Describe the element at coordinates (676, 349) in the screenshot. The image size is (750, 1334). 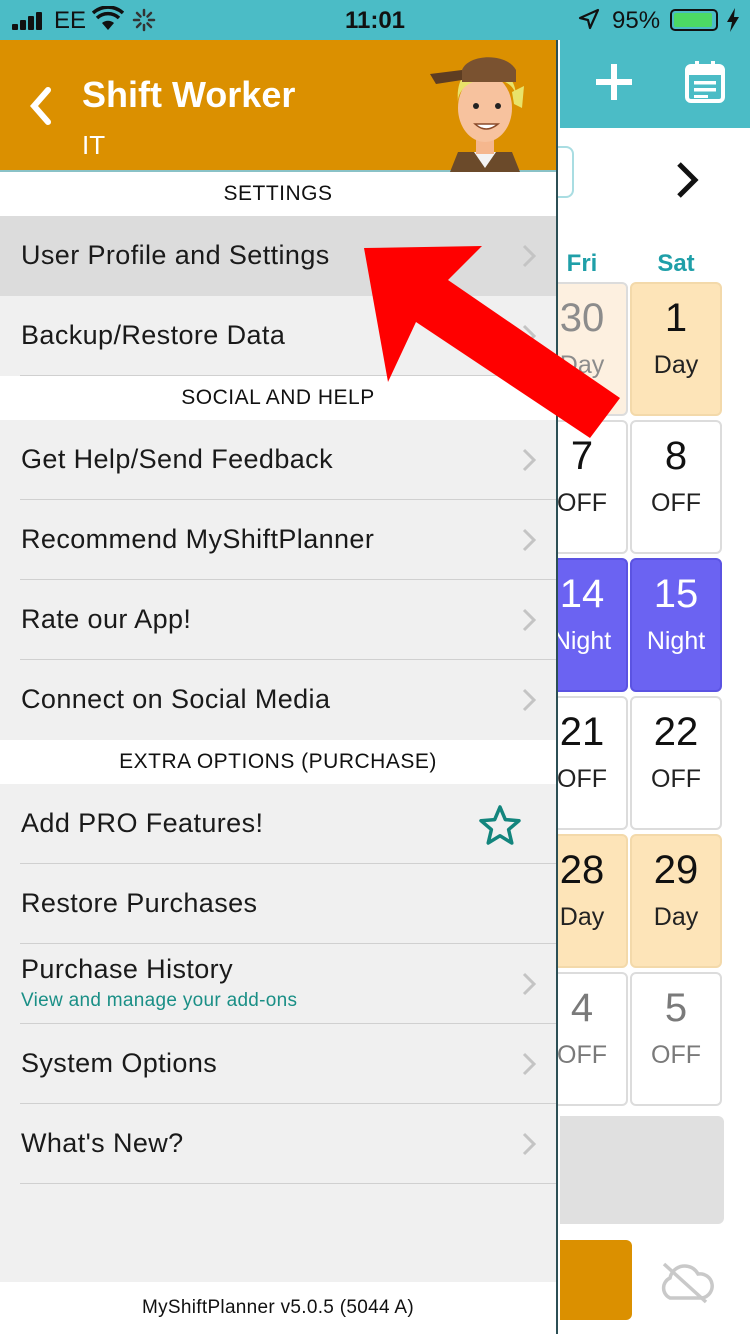
I see `calendar-cell: 1 Day` at that location.